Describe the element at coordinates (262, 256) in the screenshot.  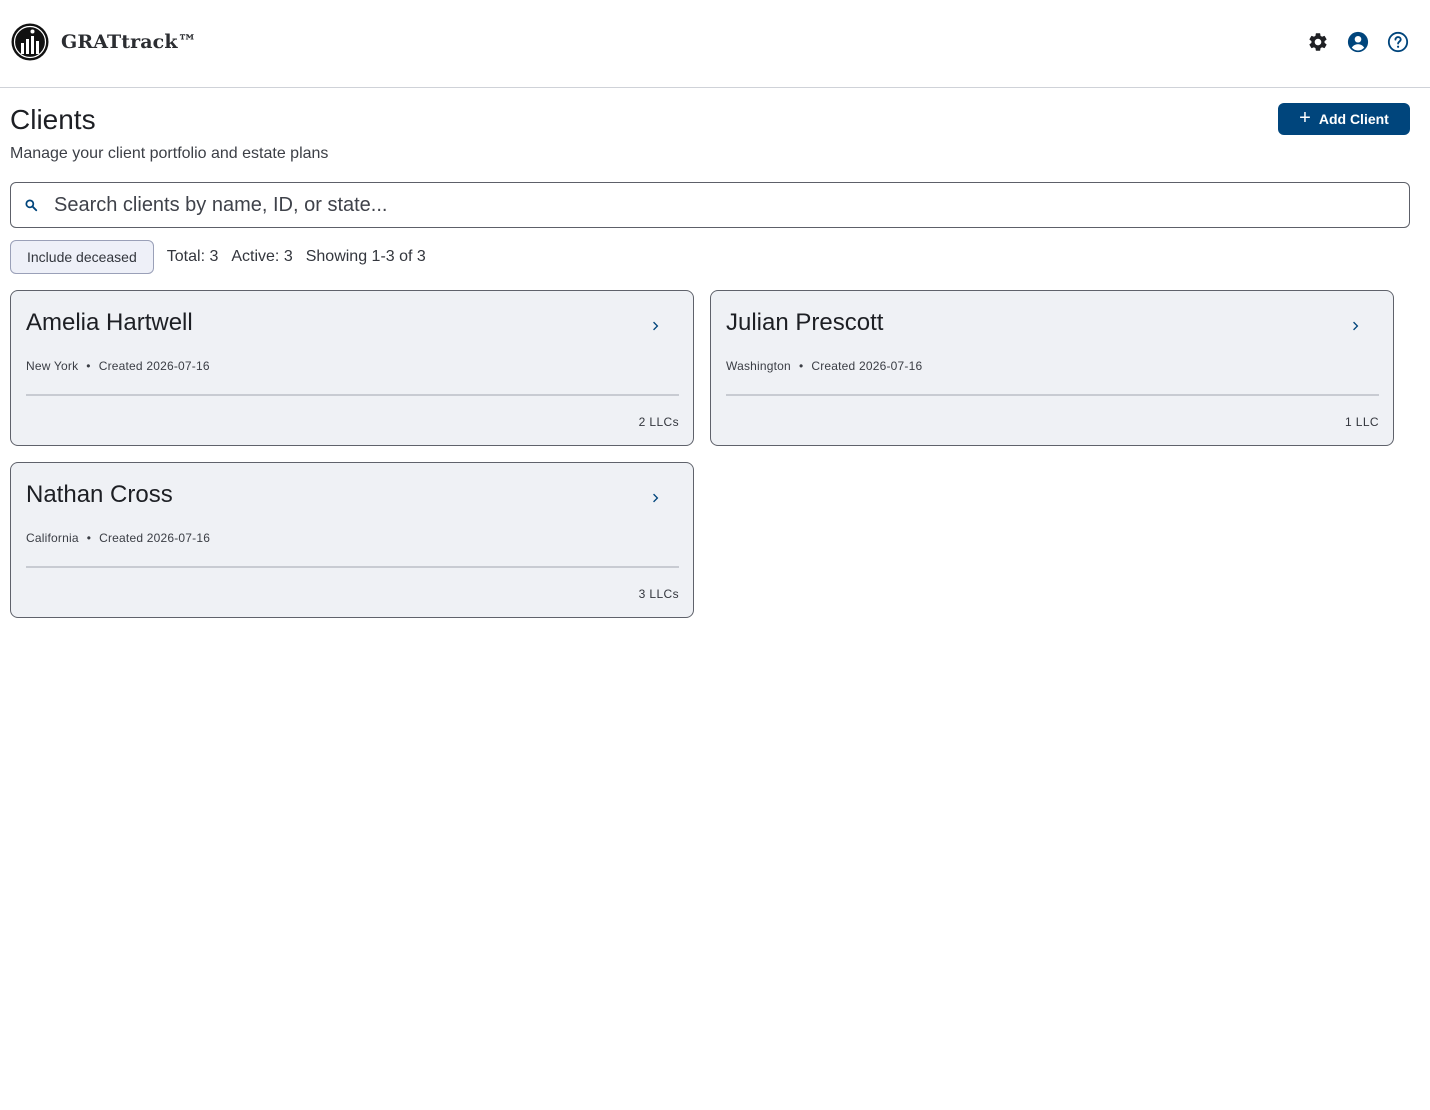
I see `active-count: Active: 3` at that location.